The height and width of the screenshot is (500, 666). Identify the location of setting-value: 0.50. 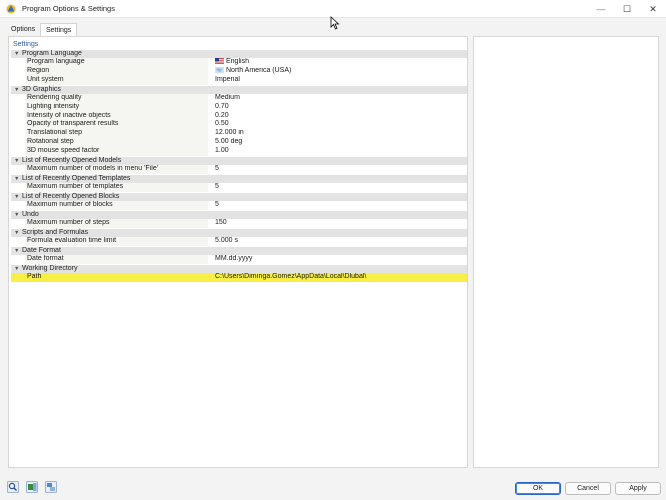
(340, 124).